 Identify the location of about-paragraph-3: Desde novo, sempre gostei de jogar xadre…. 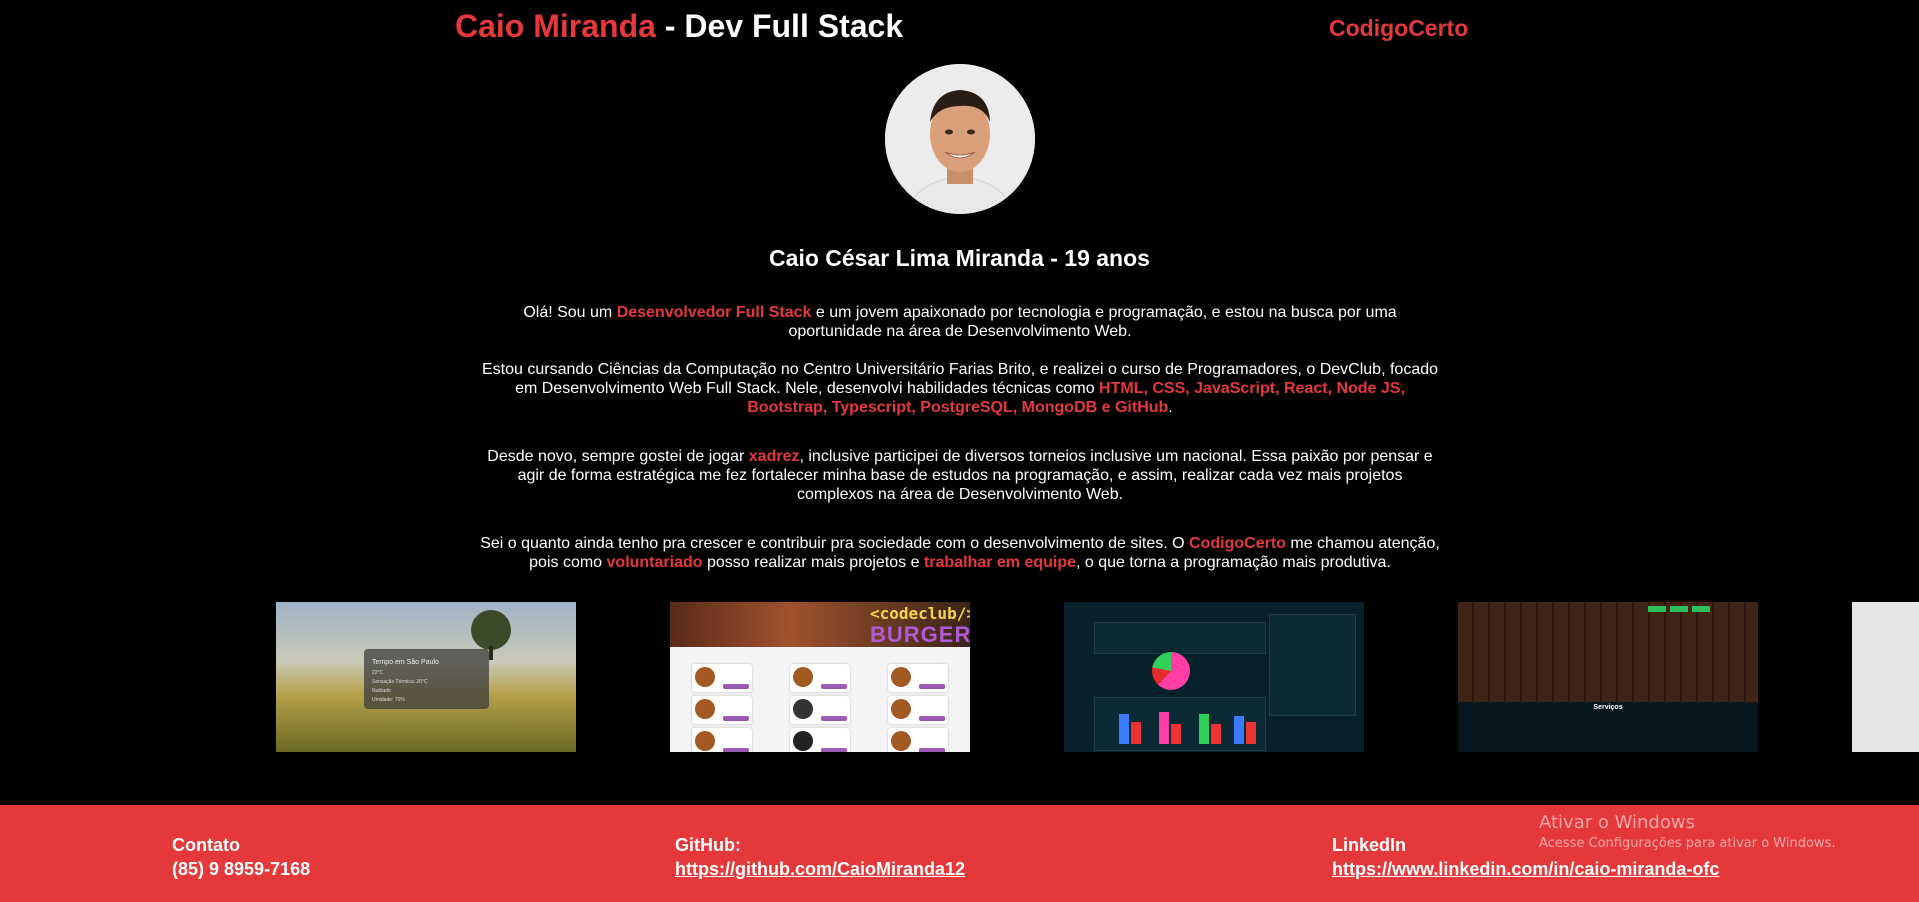
(960, 475).